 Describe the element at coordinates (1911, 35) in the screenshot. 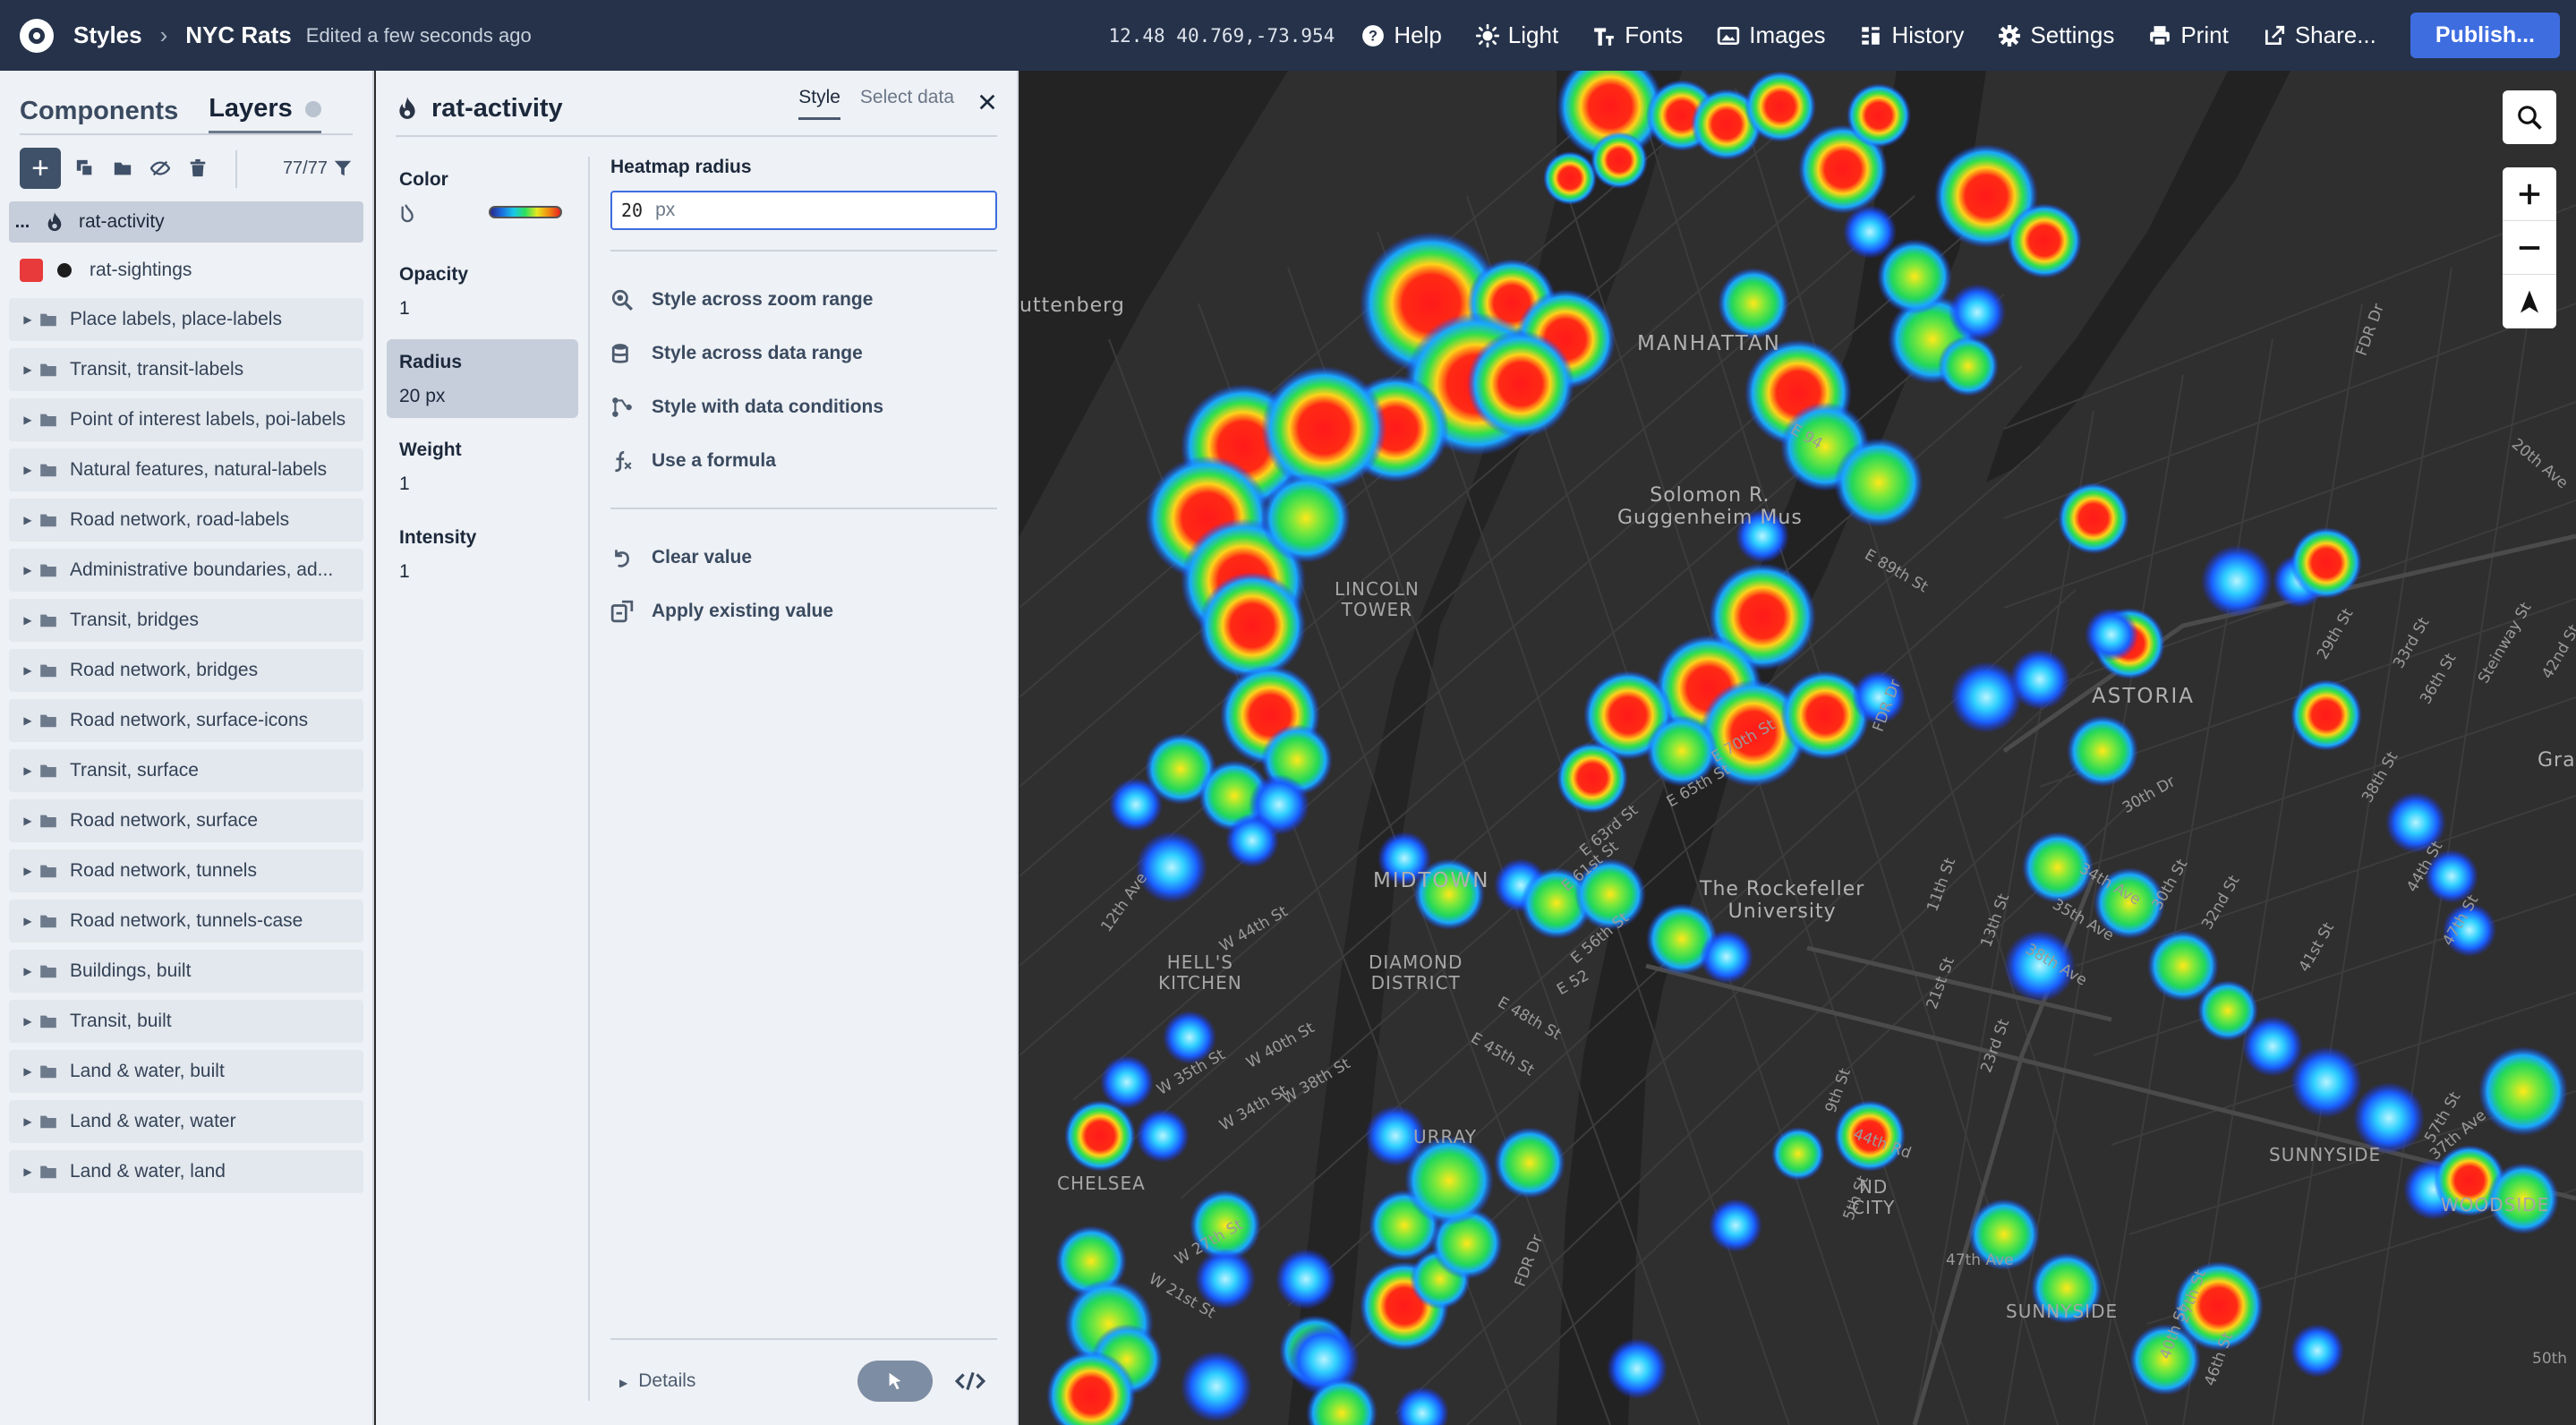

I see `history-button: History` at that location.